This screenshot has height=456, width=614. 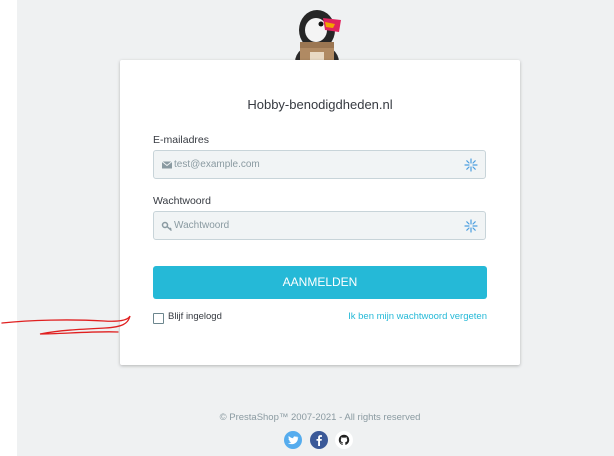 I want to click on twitter-button, so click(x=293, y=440).